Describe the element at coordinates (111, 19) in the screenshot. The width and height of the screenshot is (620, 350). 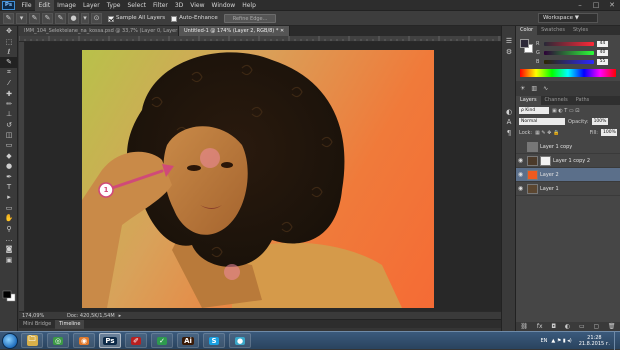
I see `sample-all-layers-checkbox` at that location.